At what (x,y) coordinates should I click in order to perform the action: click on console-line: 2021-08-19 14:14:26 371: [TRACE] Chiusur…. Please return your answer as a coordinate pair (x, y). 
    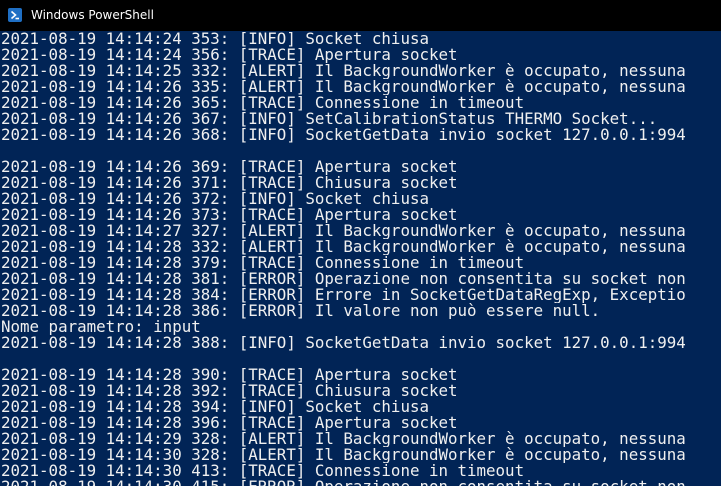
    Looking at the image, I should click on (229, 183).